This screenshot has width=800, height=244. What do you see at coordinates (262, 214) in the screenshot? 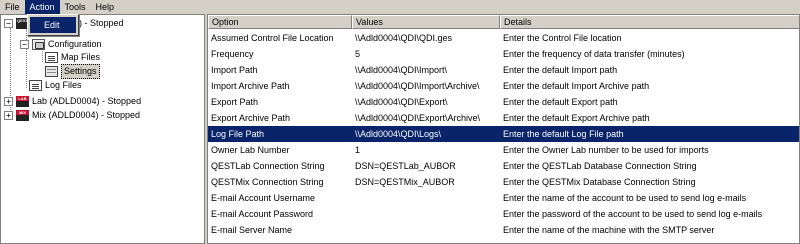
I see `cell-option: E-mail Account Password` at bounding box center [262, 214].